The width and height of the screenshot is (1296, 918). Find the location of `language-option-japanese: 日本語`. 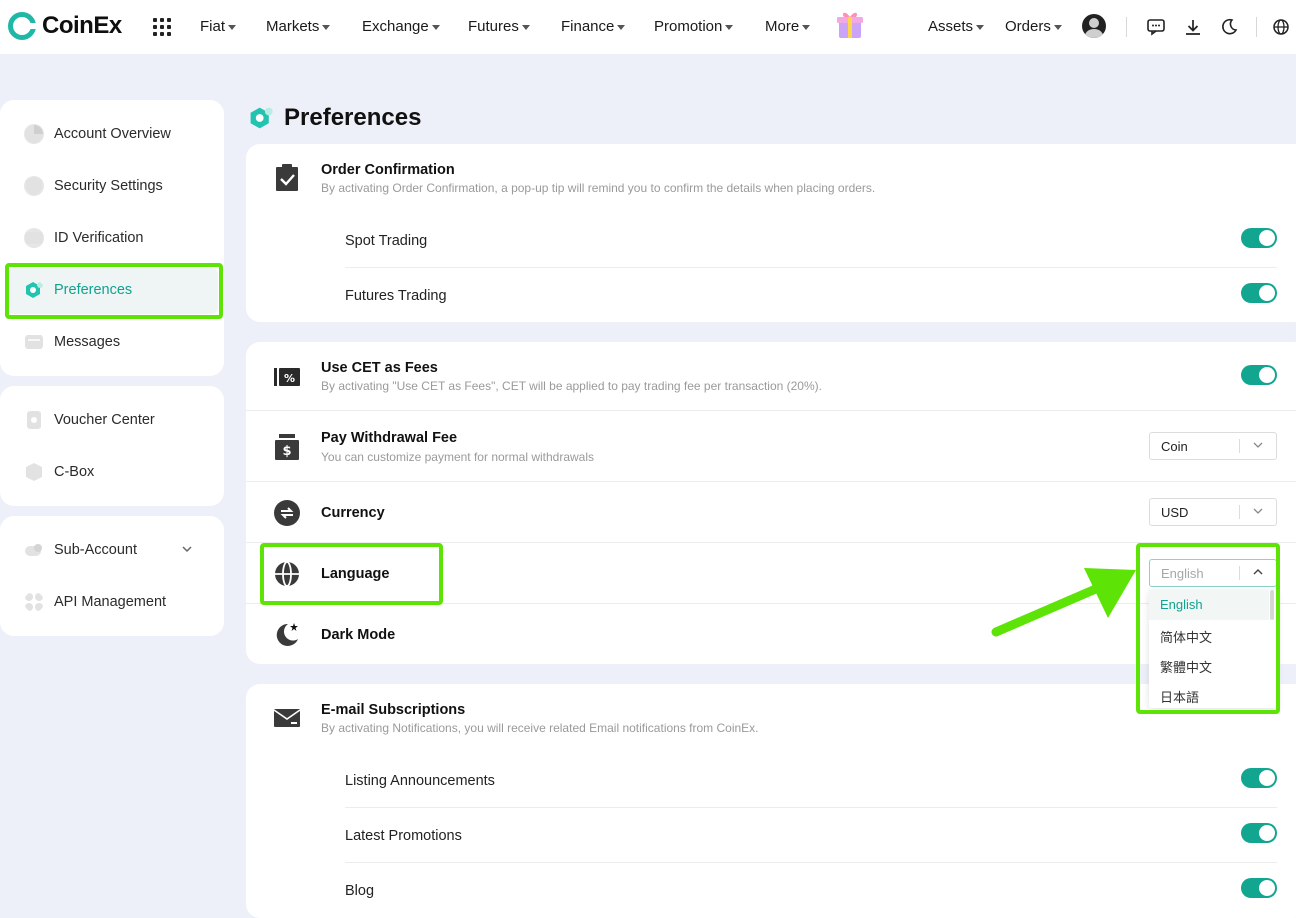

language-option-japanese: 日本語 is located at coordinates (1209, 695).